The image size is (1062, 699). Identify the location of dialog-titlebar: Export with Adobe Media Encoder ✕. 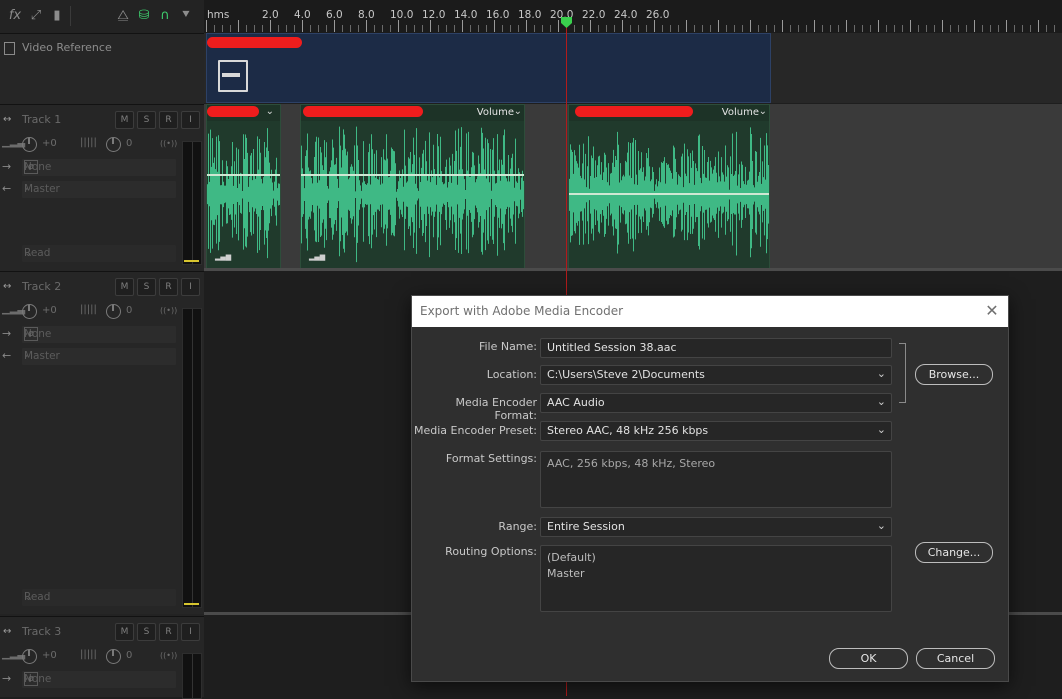
(710, 311).